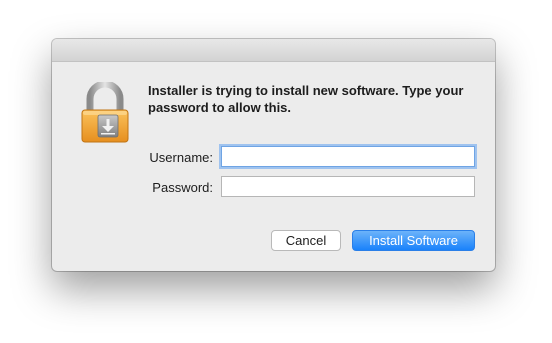 This screenshot has width=552, height=343. I want to click on username-label: Username:, so click(181, 157).